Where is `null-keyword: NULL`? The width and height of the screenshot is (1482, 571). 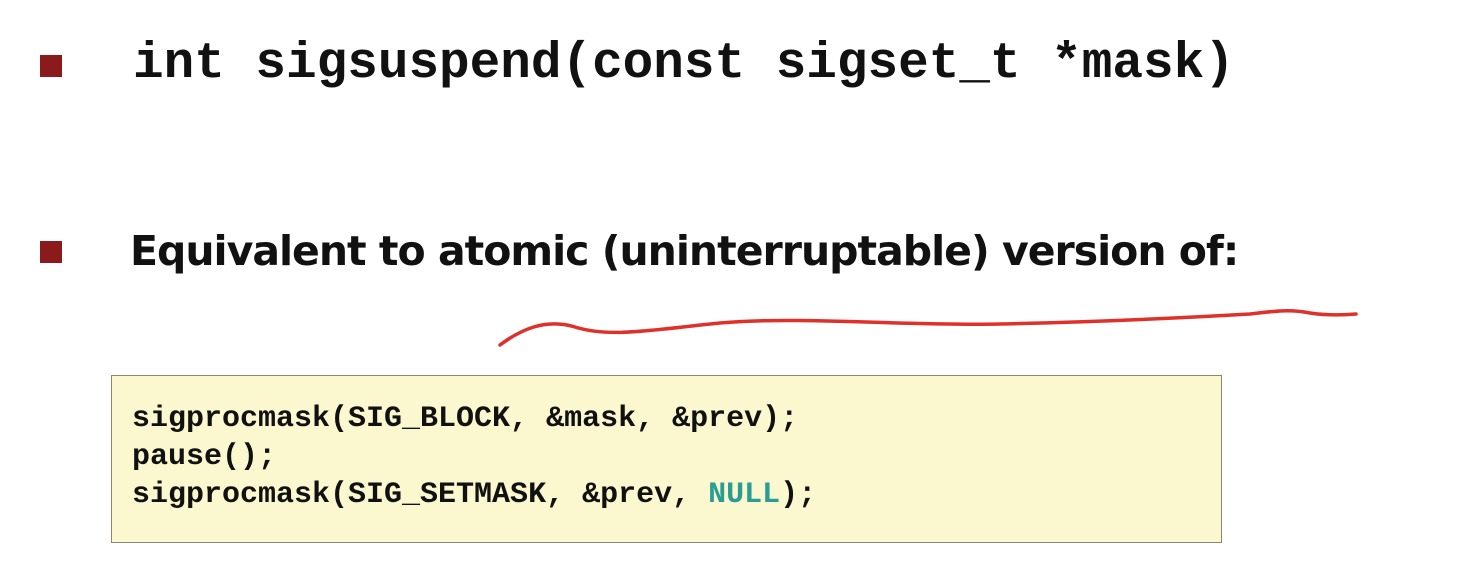 null-keyword: NULL is located at coordinates (744, 495).